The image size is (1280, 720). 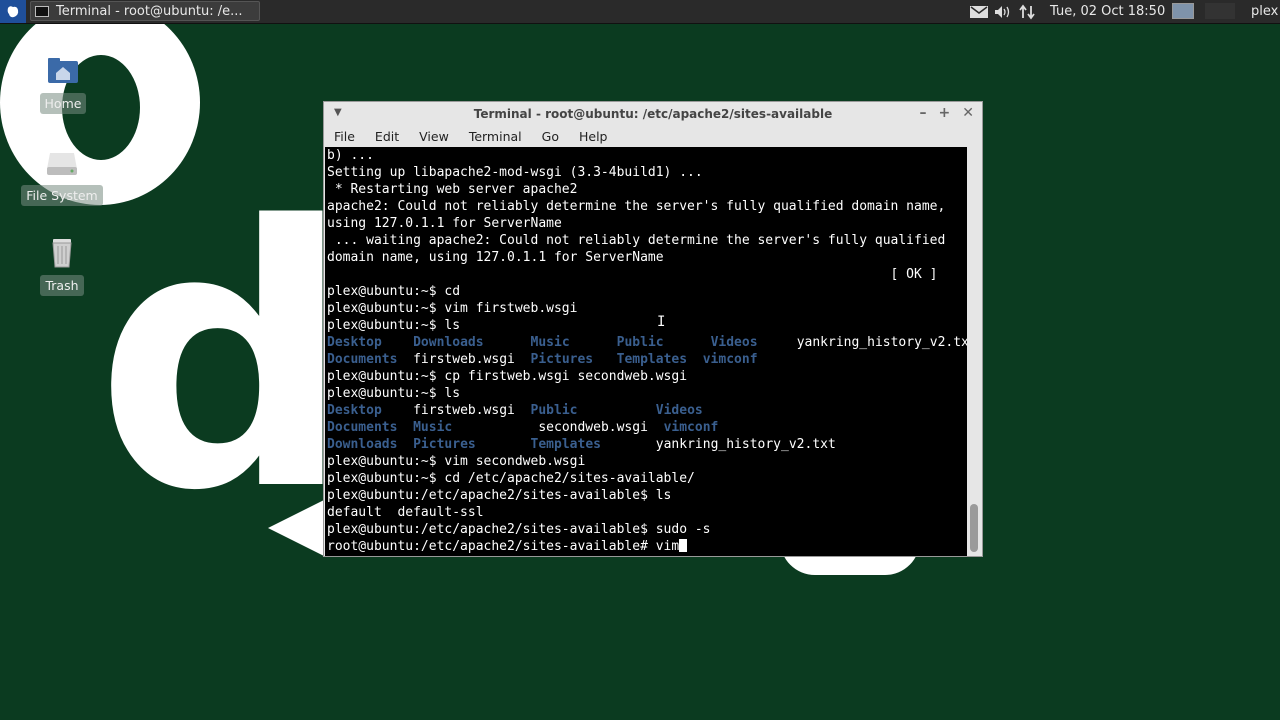 I want to click on terminal-line: plex@ubuntu:~$ vim firstweb.wsgi, so click(x=452, y=308).